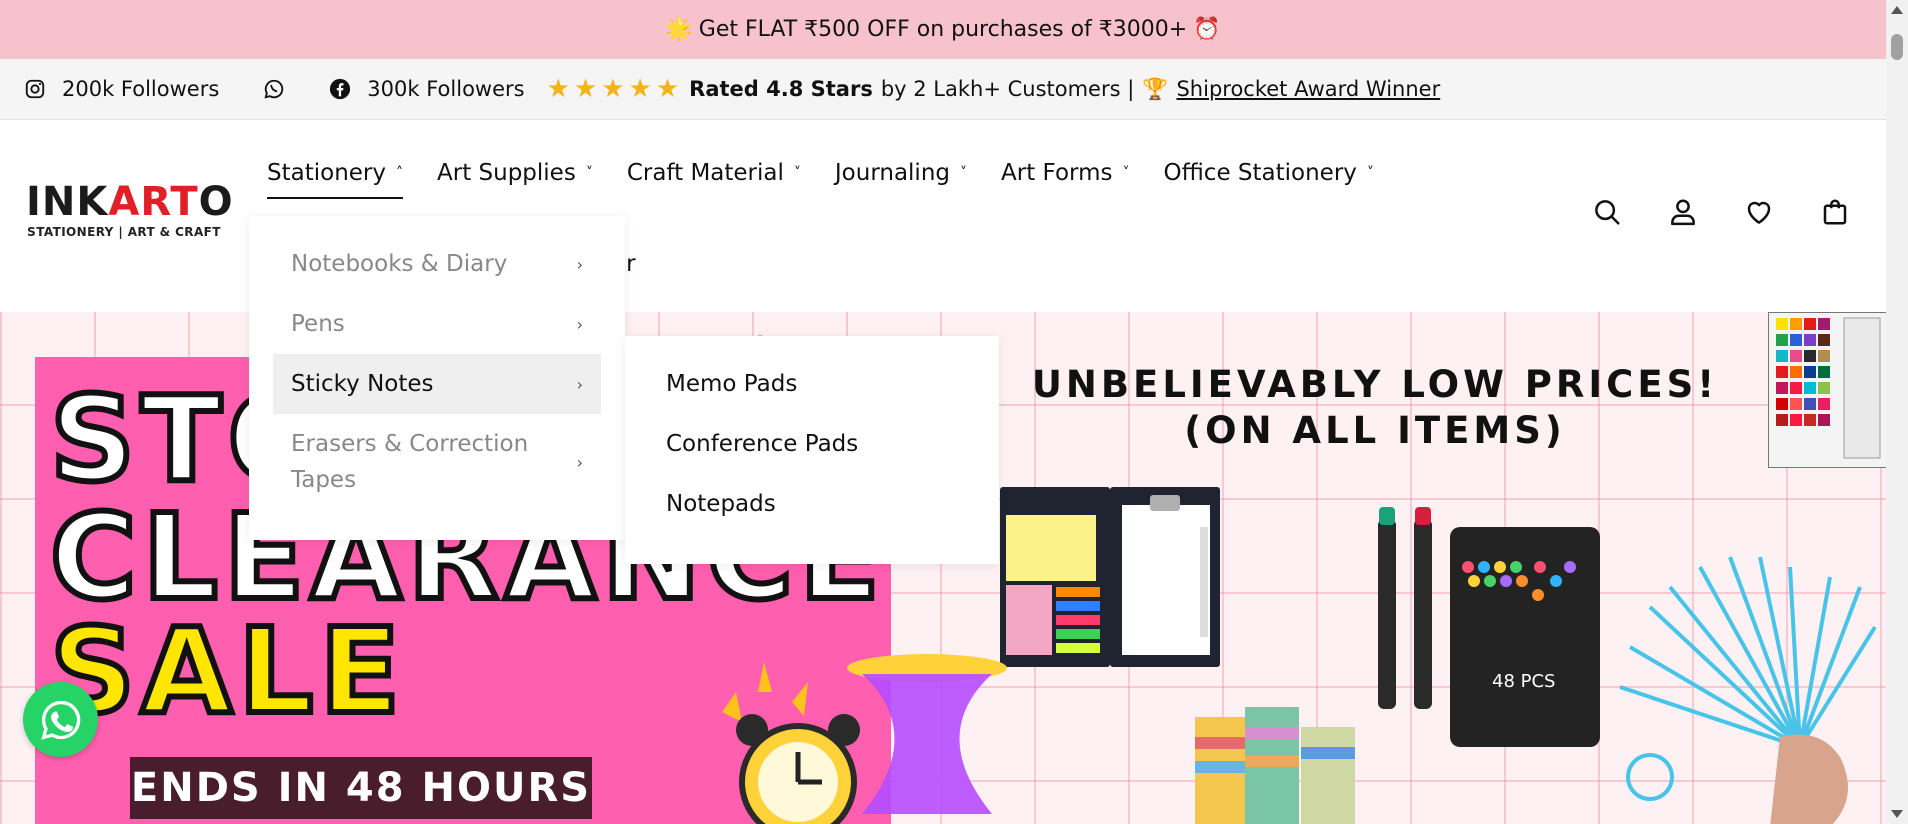  What do you see at coordinates (399, 173) in the screenshot?
I see `chevron-up-icon: ˄` at bounding box center [399, 173].